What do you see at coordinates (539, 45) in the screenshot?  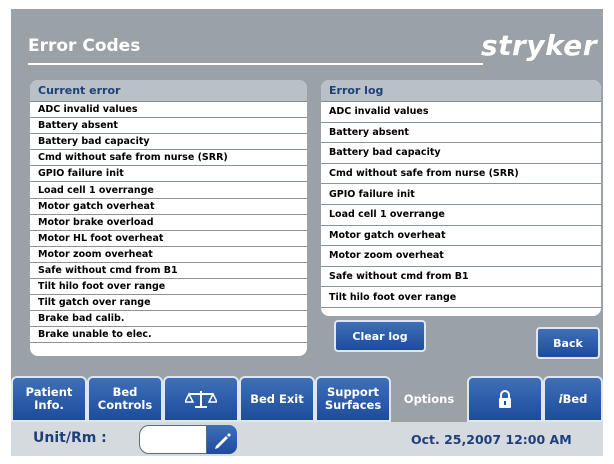 I see `brand-logo: stryker` at bounding box center [539, 45].